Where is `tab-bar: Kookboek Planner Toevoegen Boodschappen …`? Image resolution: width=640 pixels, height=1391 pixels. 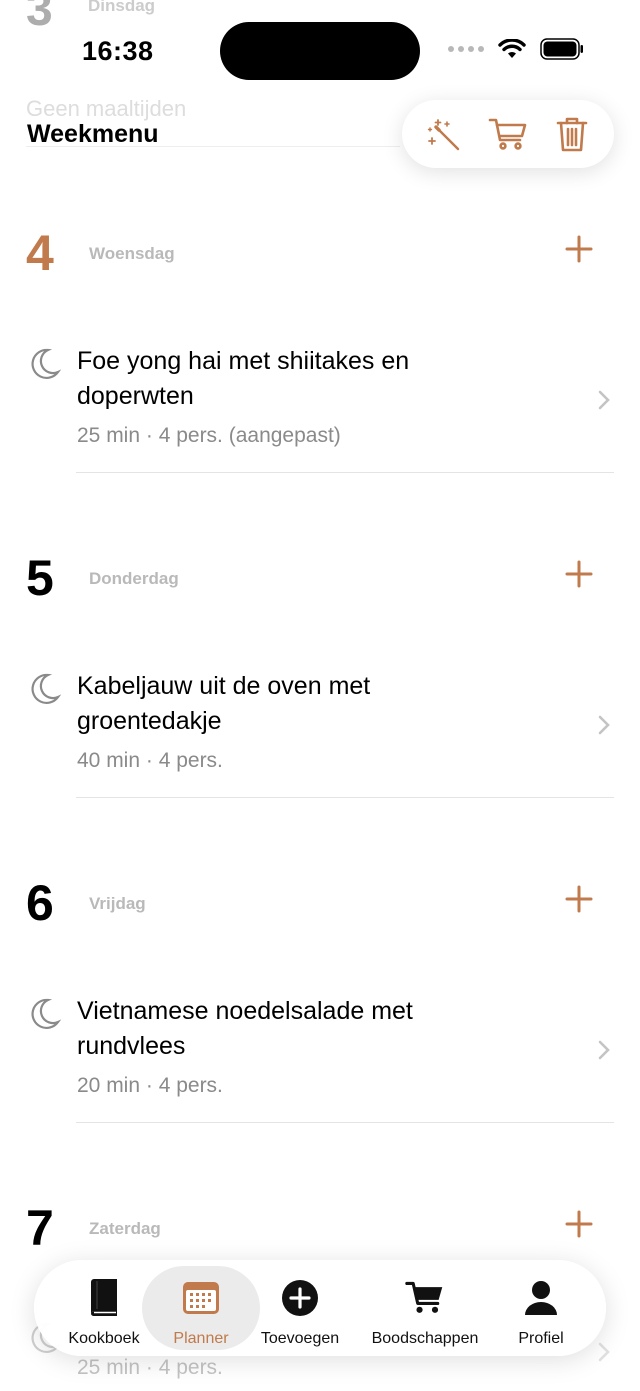 tab-bar: Kookboek Planner Toevoegen Boodschappen … is located at coordinates (320, 1308).